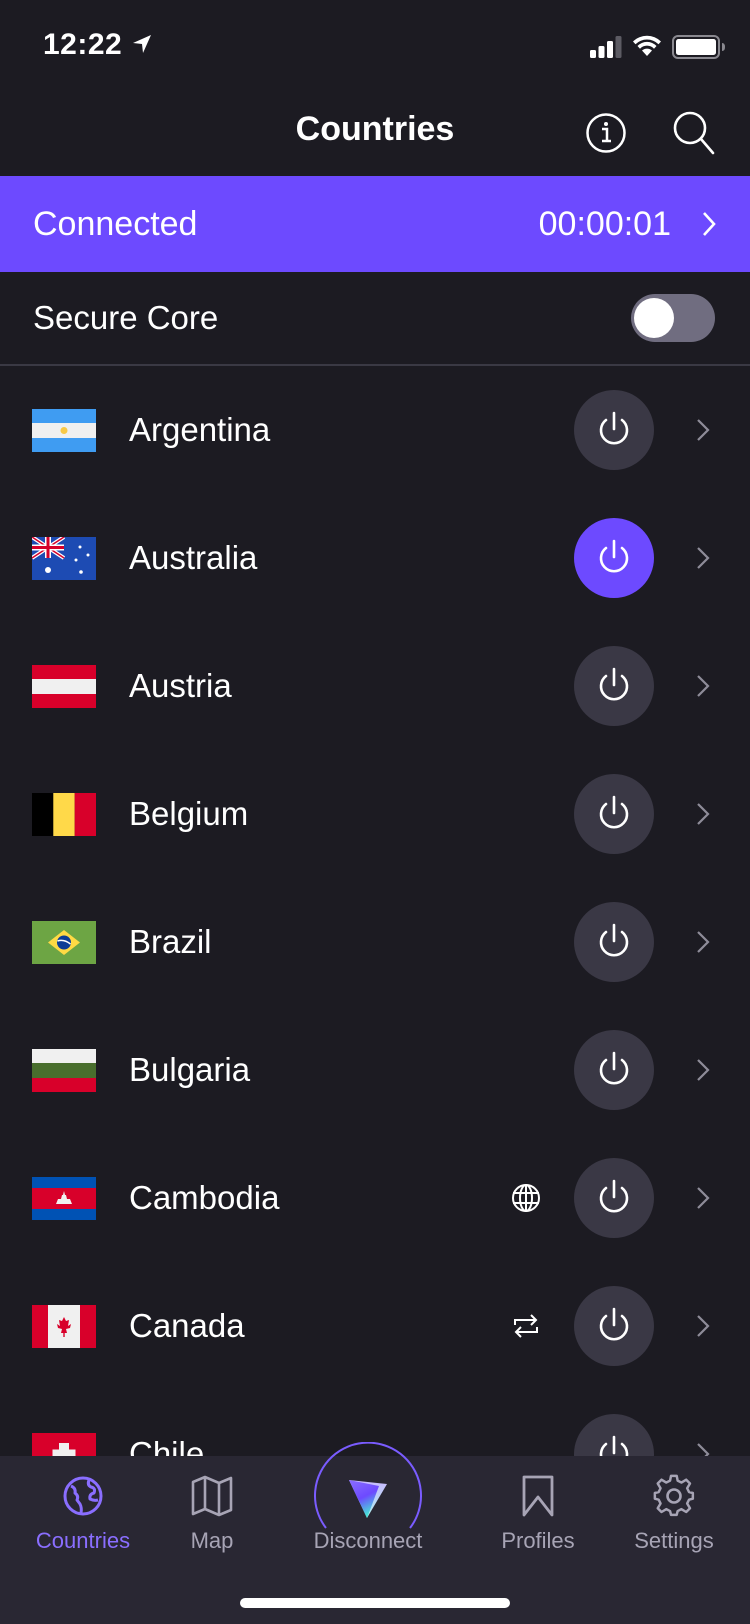  Describe the element at coordinates (64, 558) in the screenshot. I see `flag-australia-icon` at that location.